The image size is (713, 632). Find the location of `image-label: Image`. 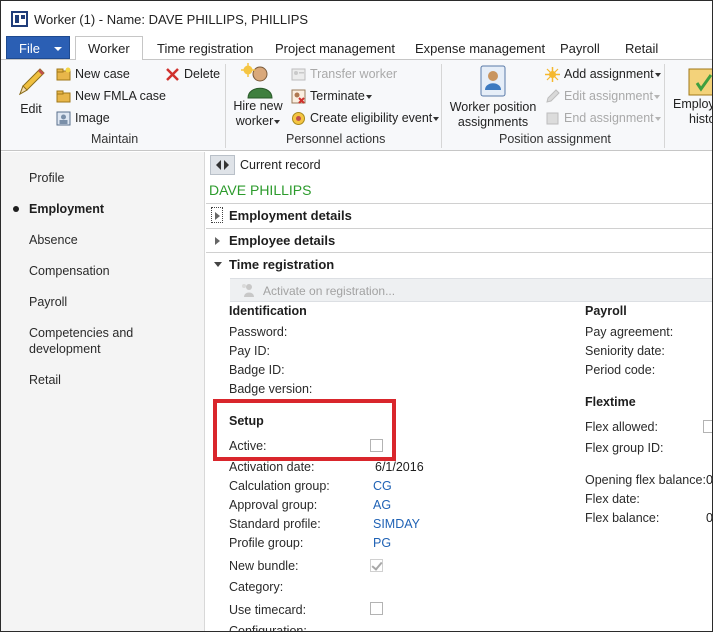

image-label: Image is located at coordinates (92, 118).